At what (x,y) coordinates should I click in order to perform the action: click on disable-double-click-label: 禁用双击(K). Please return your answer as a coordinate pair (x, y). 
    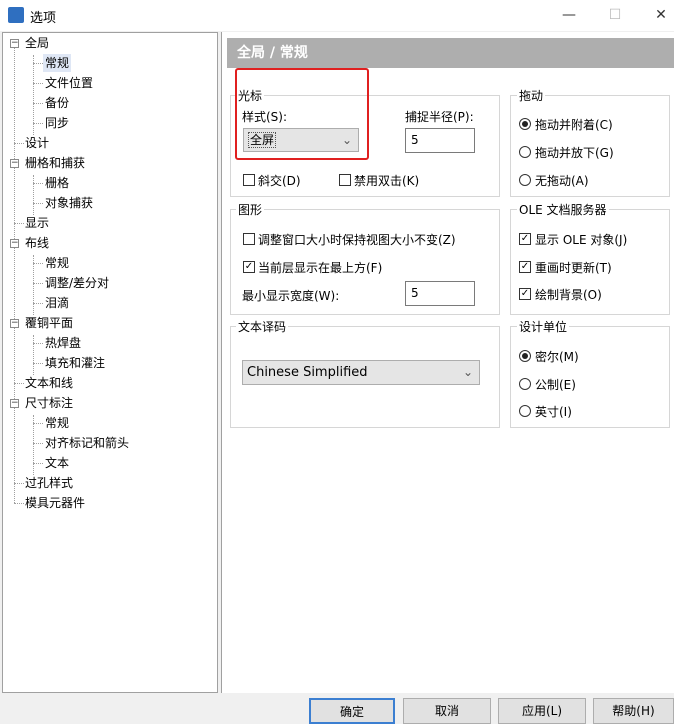
    Looking at the image, I should click on (387, 181).